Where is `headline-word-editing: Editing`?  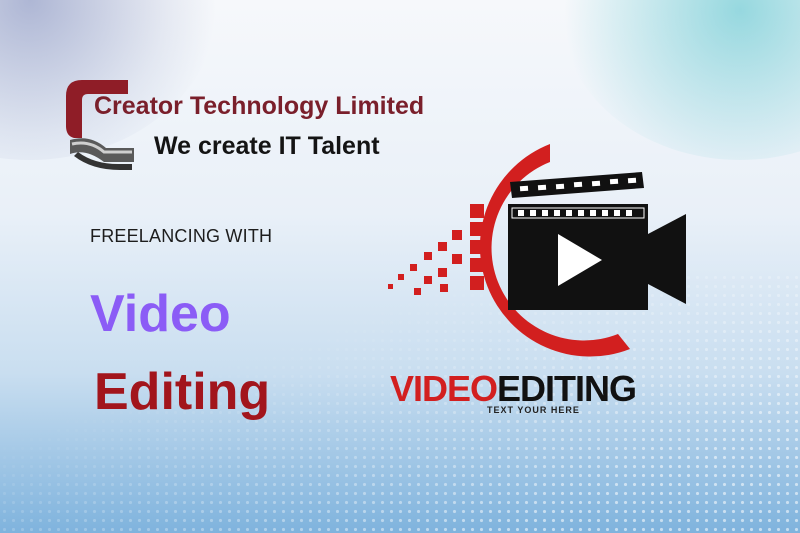 headline-word-editing: Editing is located at coordinates (182, 392).